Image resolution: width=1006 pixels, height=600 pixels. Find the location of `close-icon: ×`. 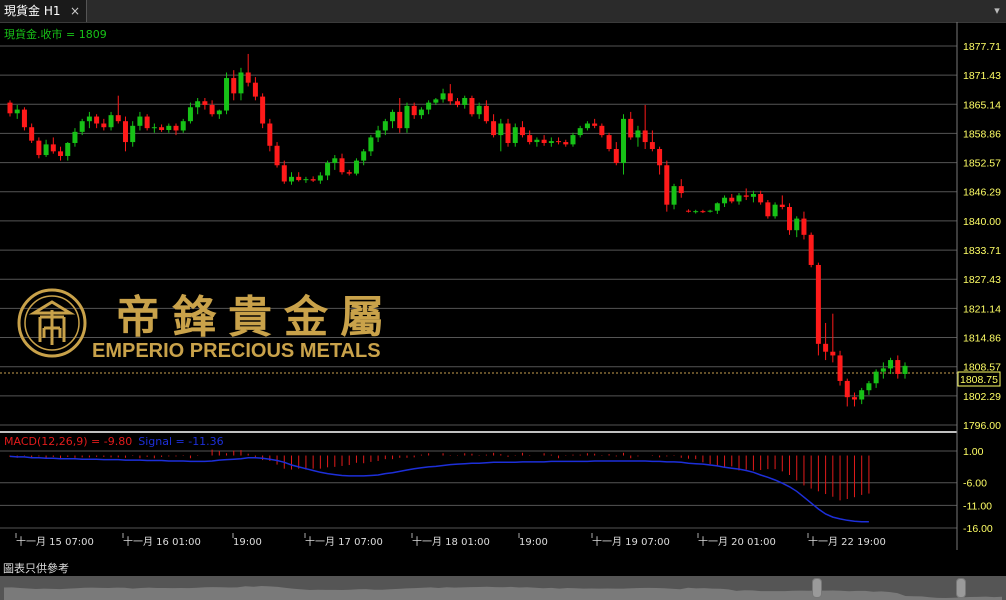

close-icon: × is located at coordinates (75, 11).